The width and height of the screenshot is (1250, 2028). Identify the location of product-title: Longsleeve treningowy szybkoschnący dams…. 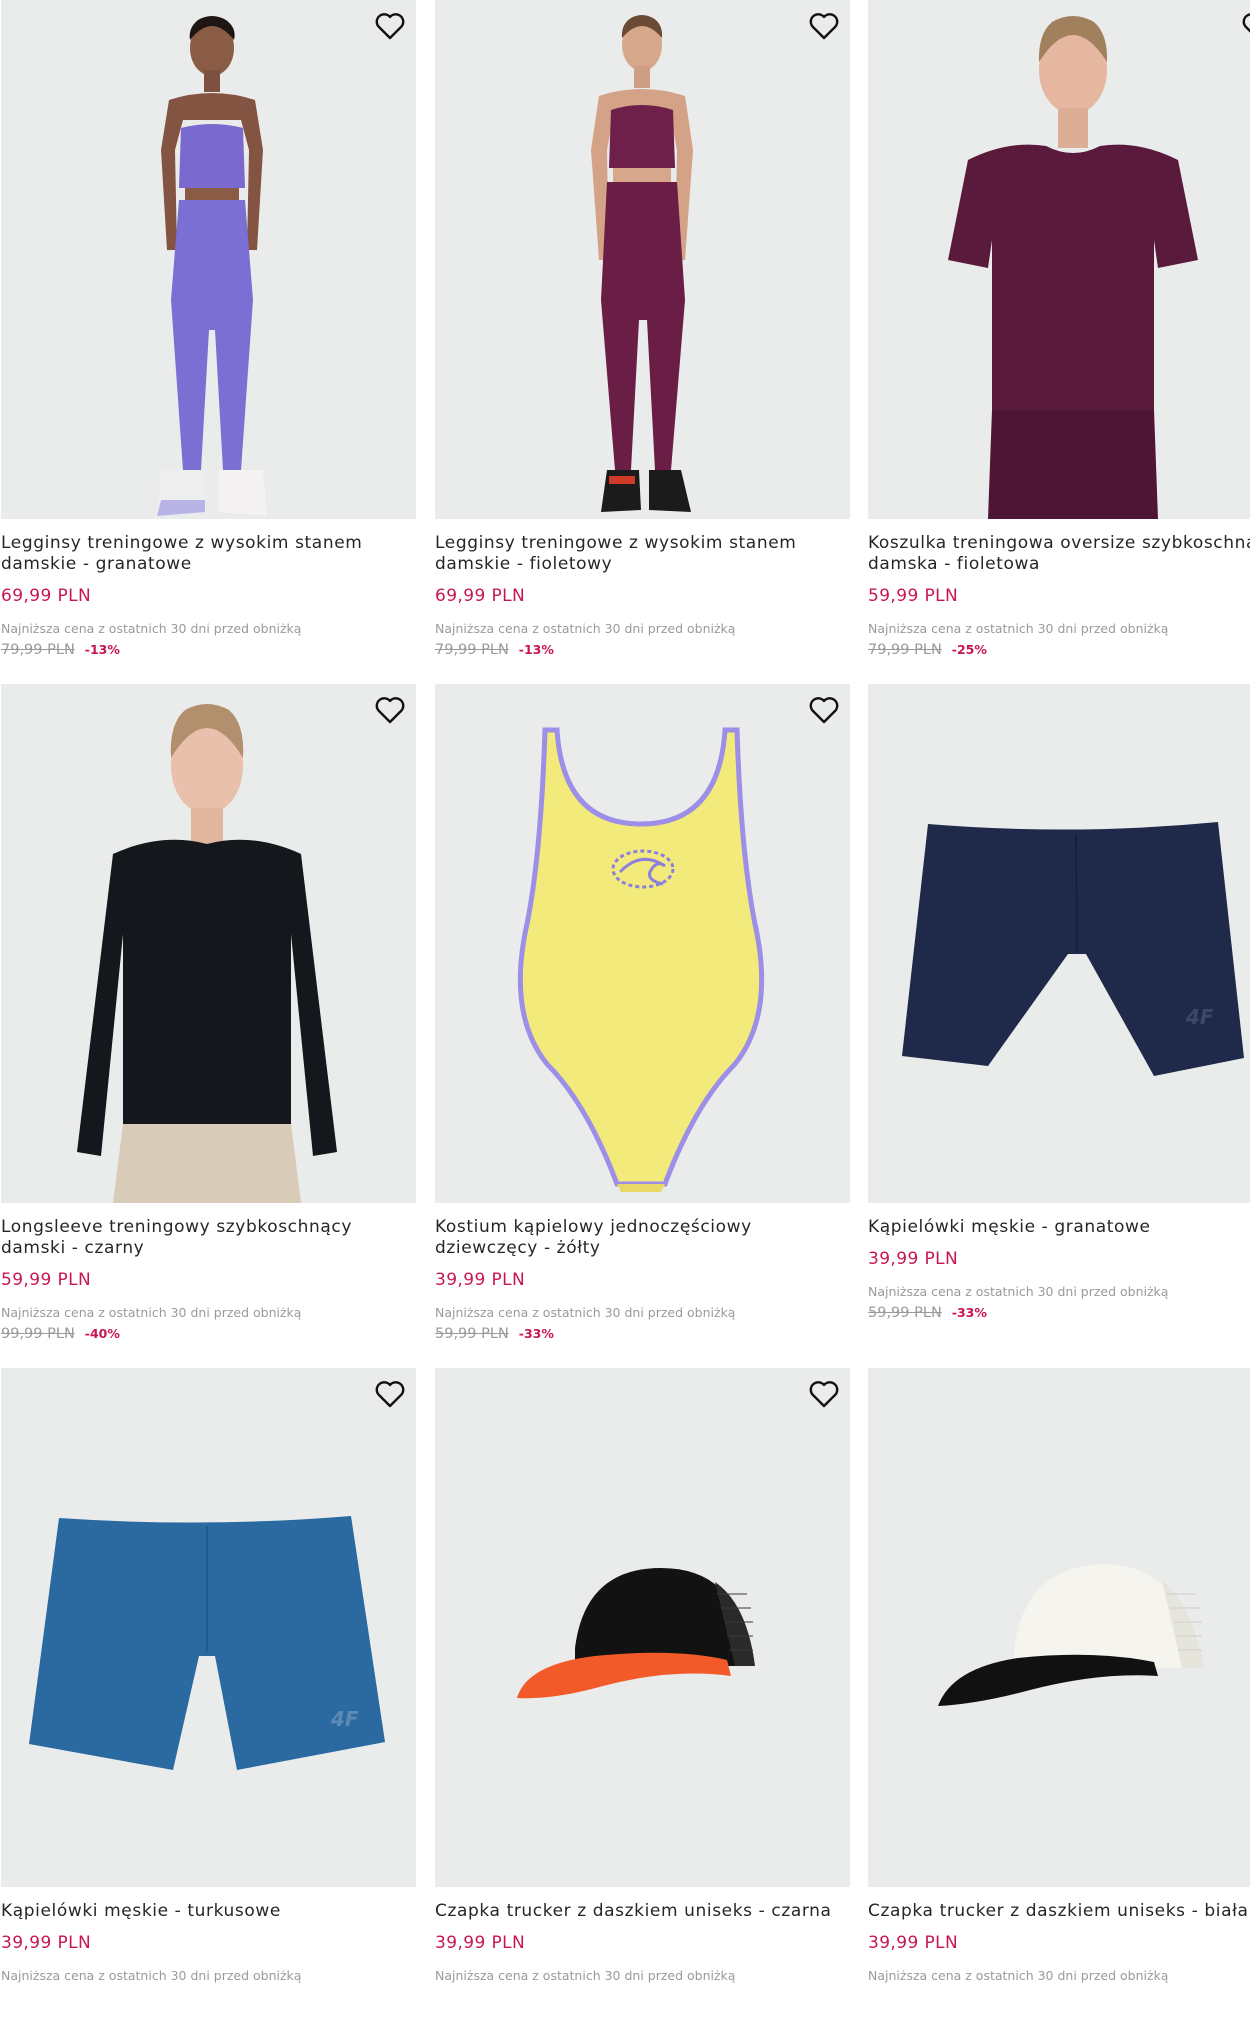
(211, 1238).